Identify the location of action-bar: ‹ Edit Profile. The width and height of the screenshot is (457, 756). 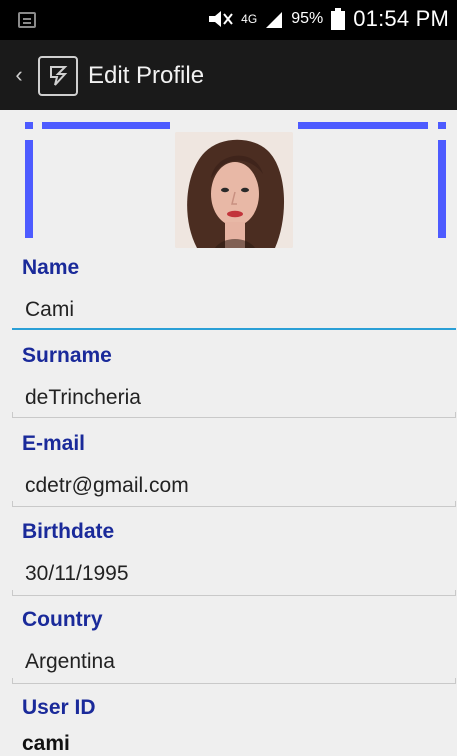
(228, 75).